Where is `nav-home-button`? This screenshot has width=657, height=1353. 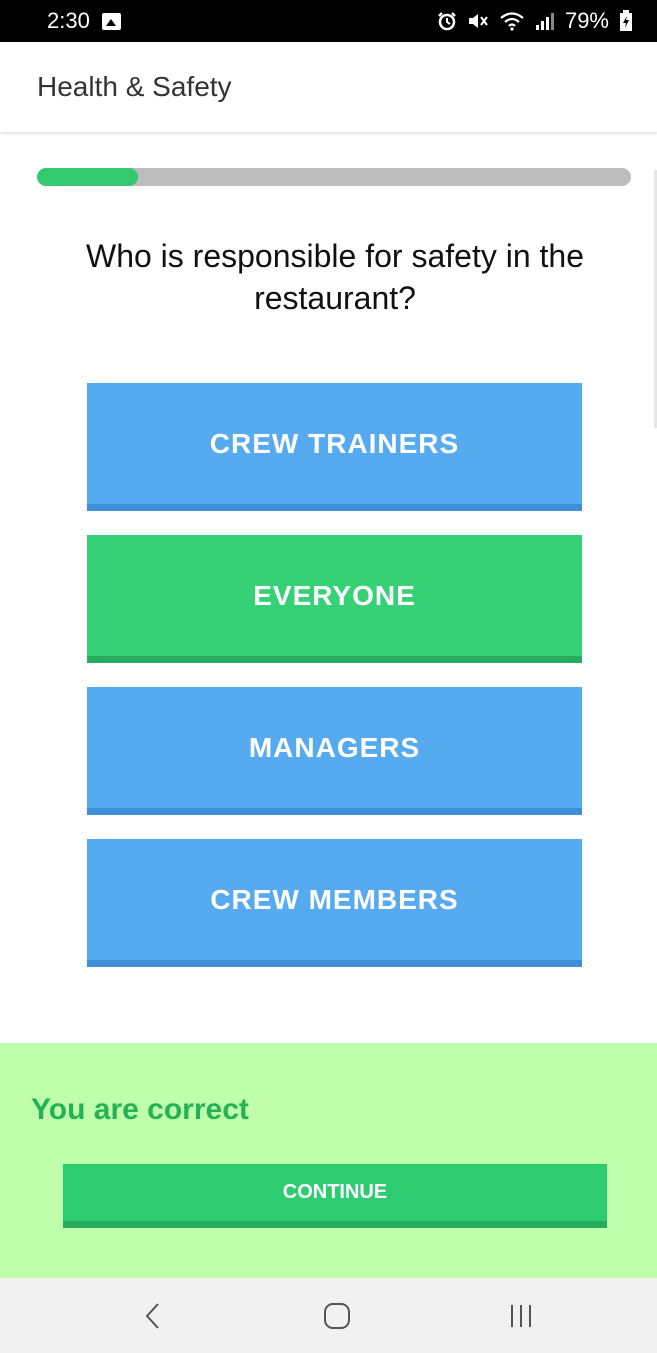
nav-home-button is located at coordinates (337, 1315).